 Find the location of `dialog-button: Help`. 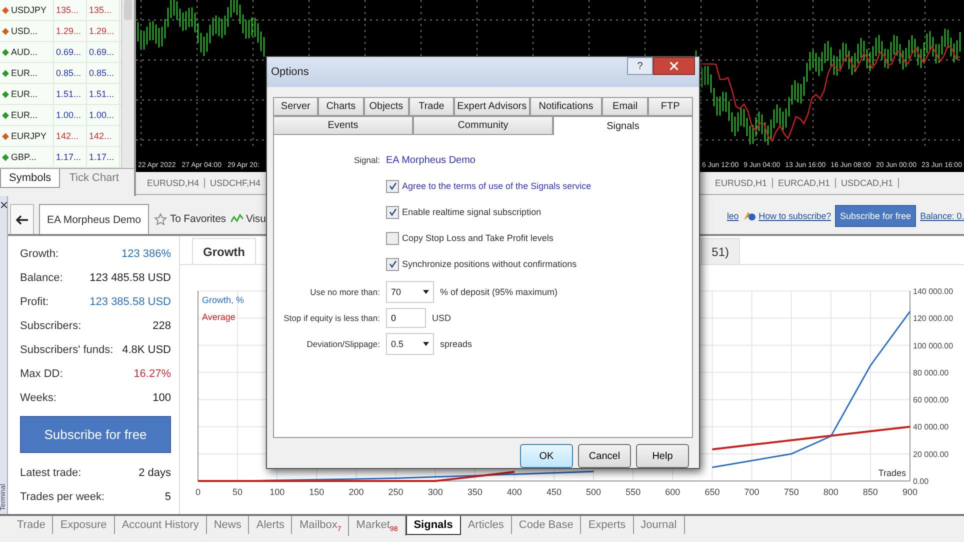

dialog-button: Help is located at coordinates (662, 456).